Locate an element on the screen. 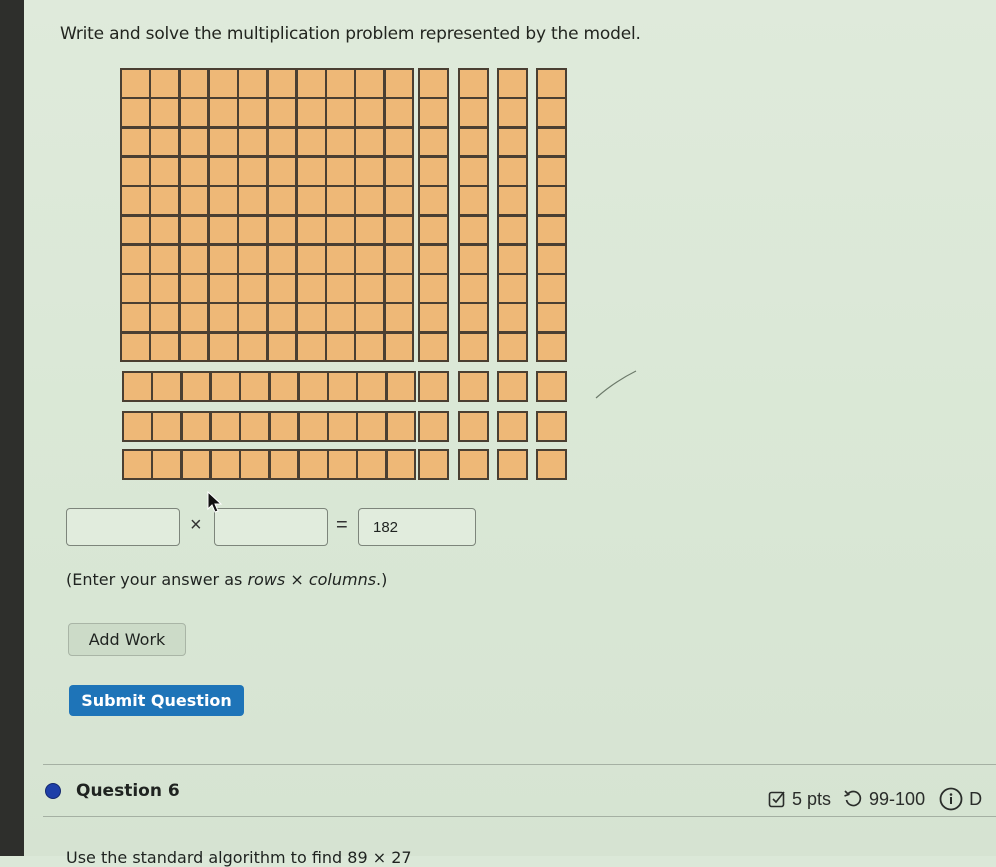 This screenshot has width=996, height=867. checkbox-icon is located at coordinates (777, 799).